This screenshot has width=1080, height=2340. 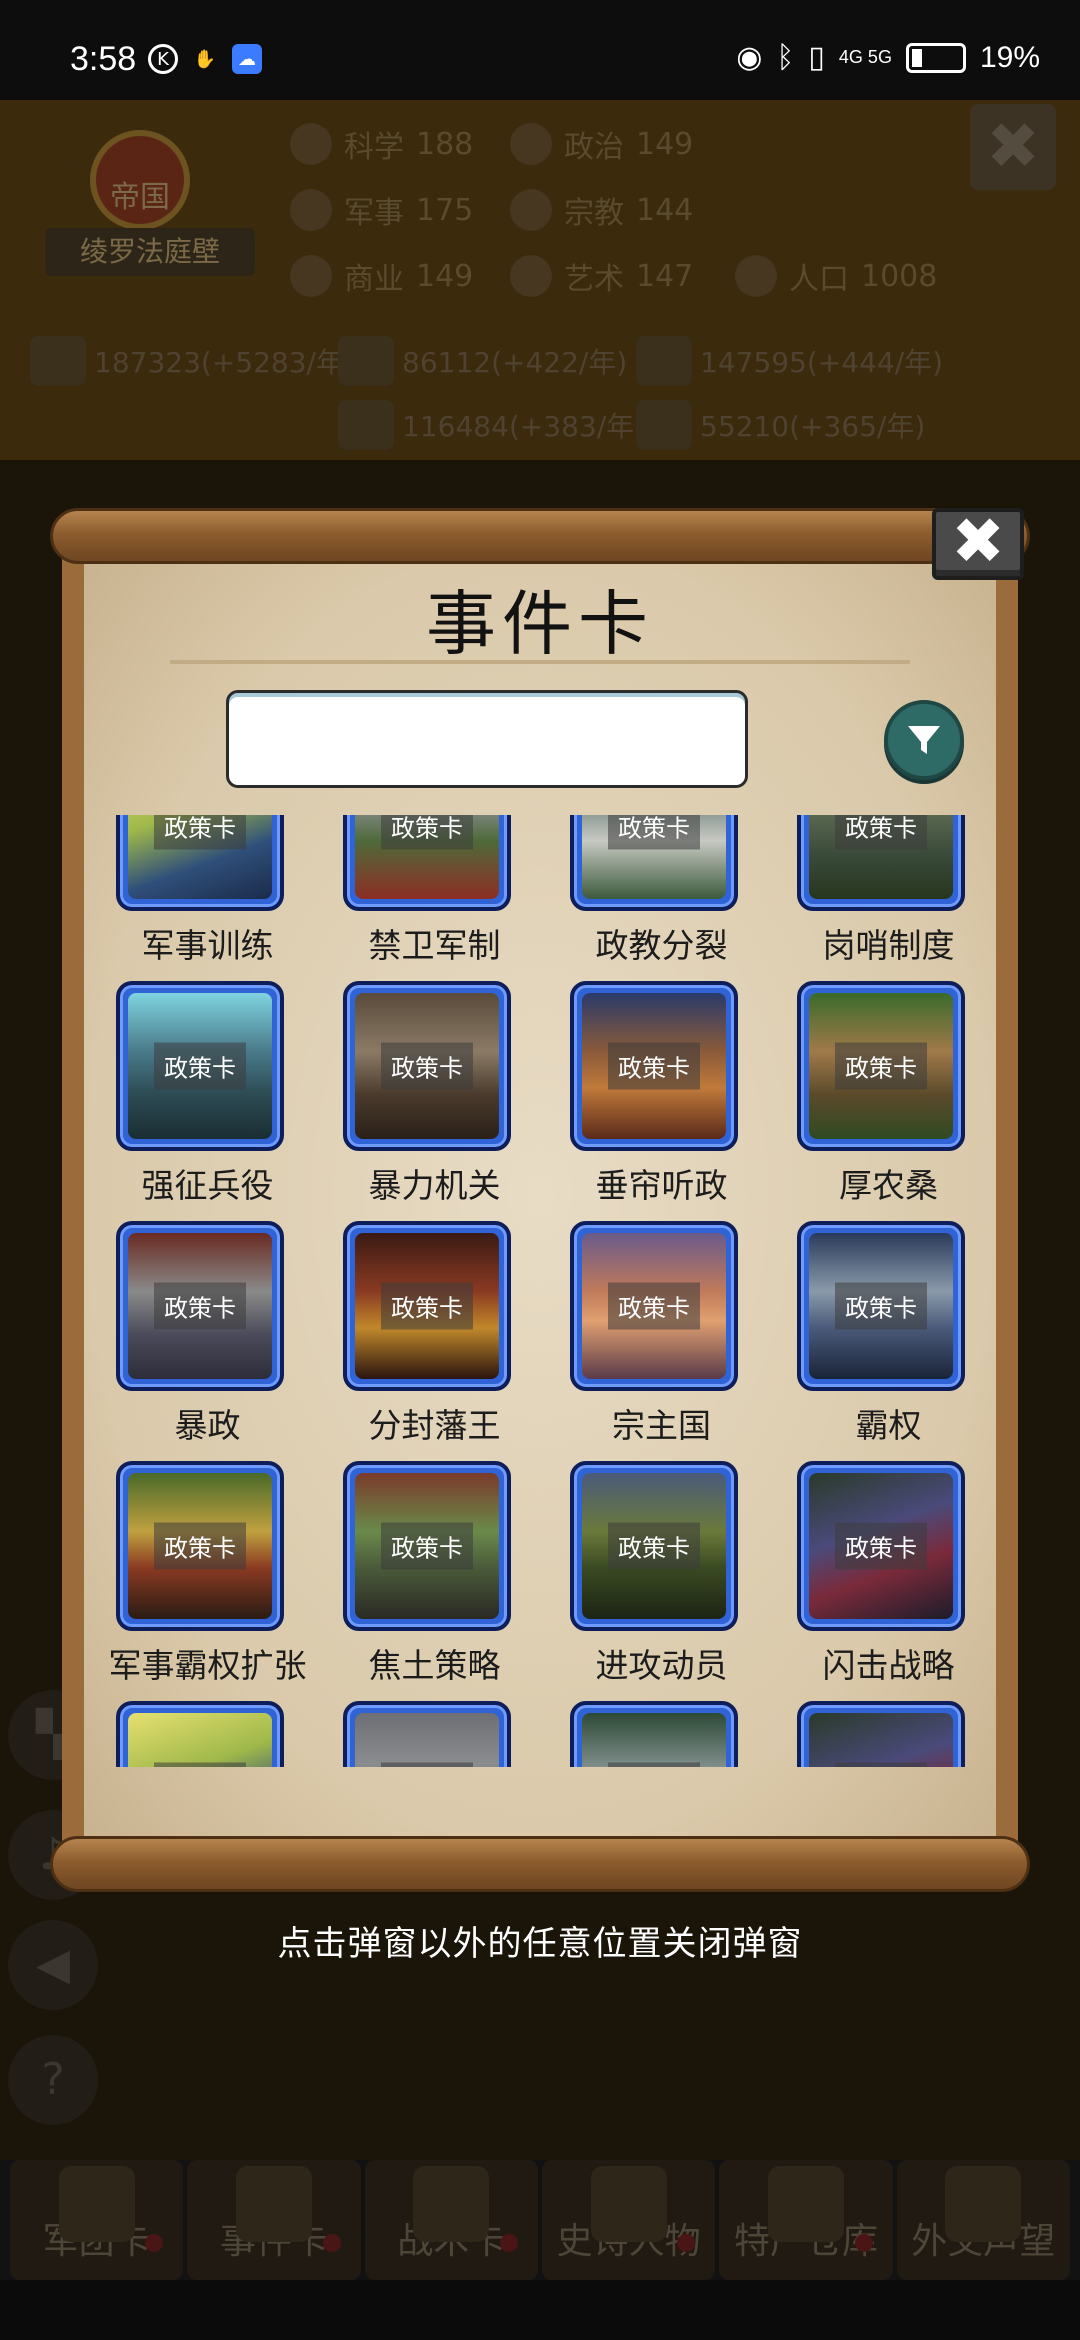 What do you see at coordinates (58, 361) in the screenshot?
I see `gold-icon` at bounding box center [58, 361].